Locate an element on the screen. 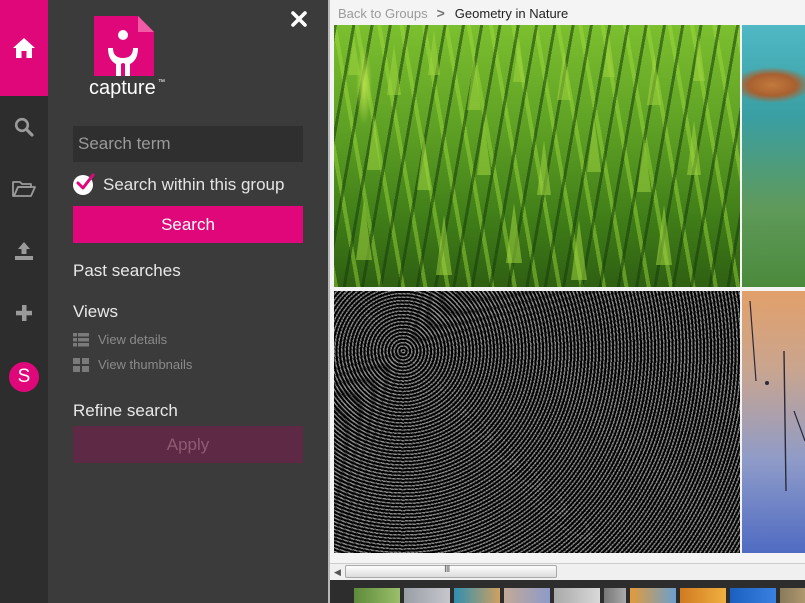 The height and width of the screenshot is (603, 805). capture-logo: capture ™ is located at coordinates (127, 57).